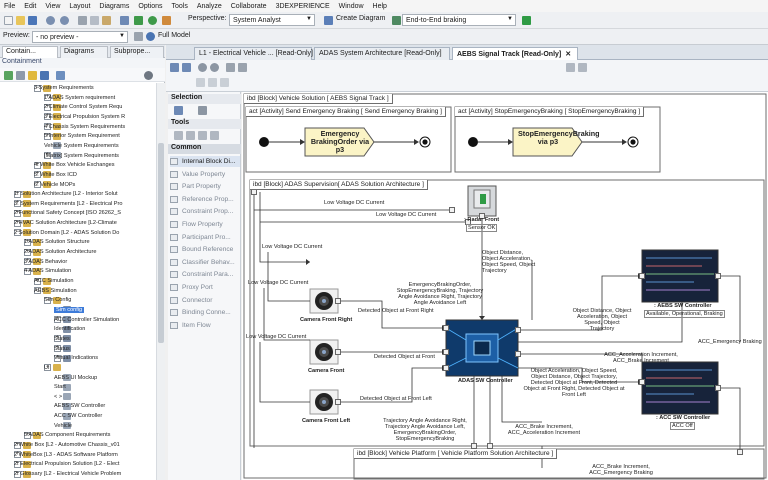 This screenshot has width=768, height=480. Describe the element at coordinates (138, 36) in the screenshot. I see `edit-icon` at that location.